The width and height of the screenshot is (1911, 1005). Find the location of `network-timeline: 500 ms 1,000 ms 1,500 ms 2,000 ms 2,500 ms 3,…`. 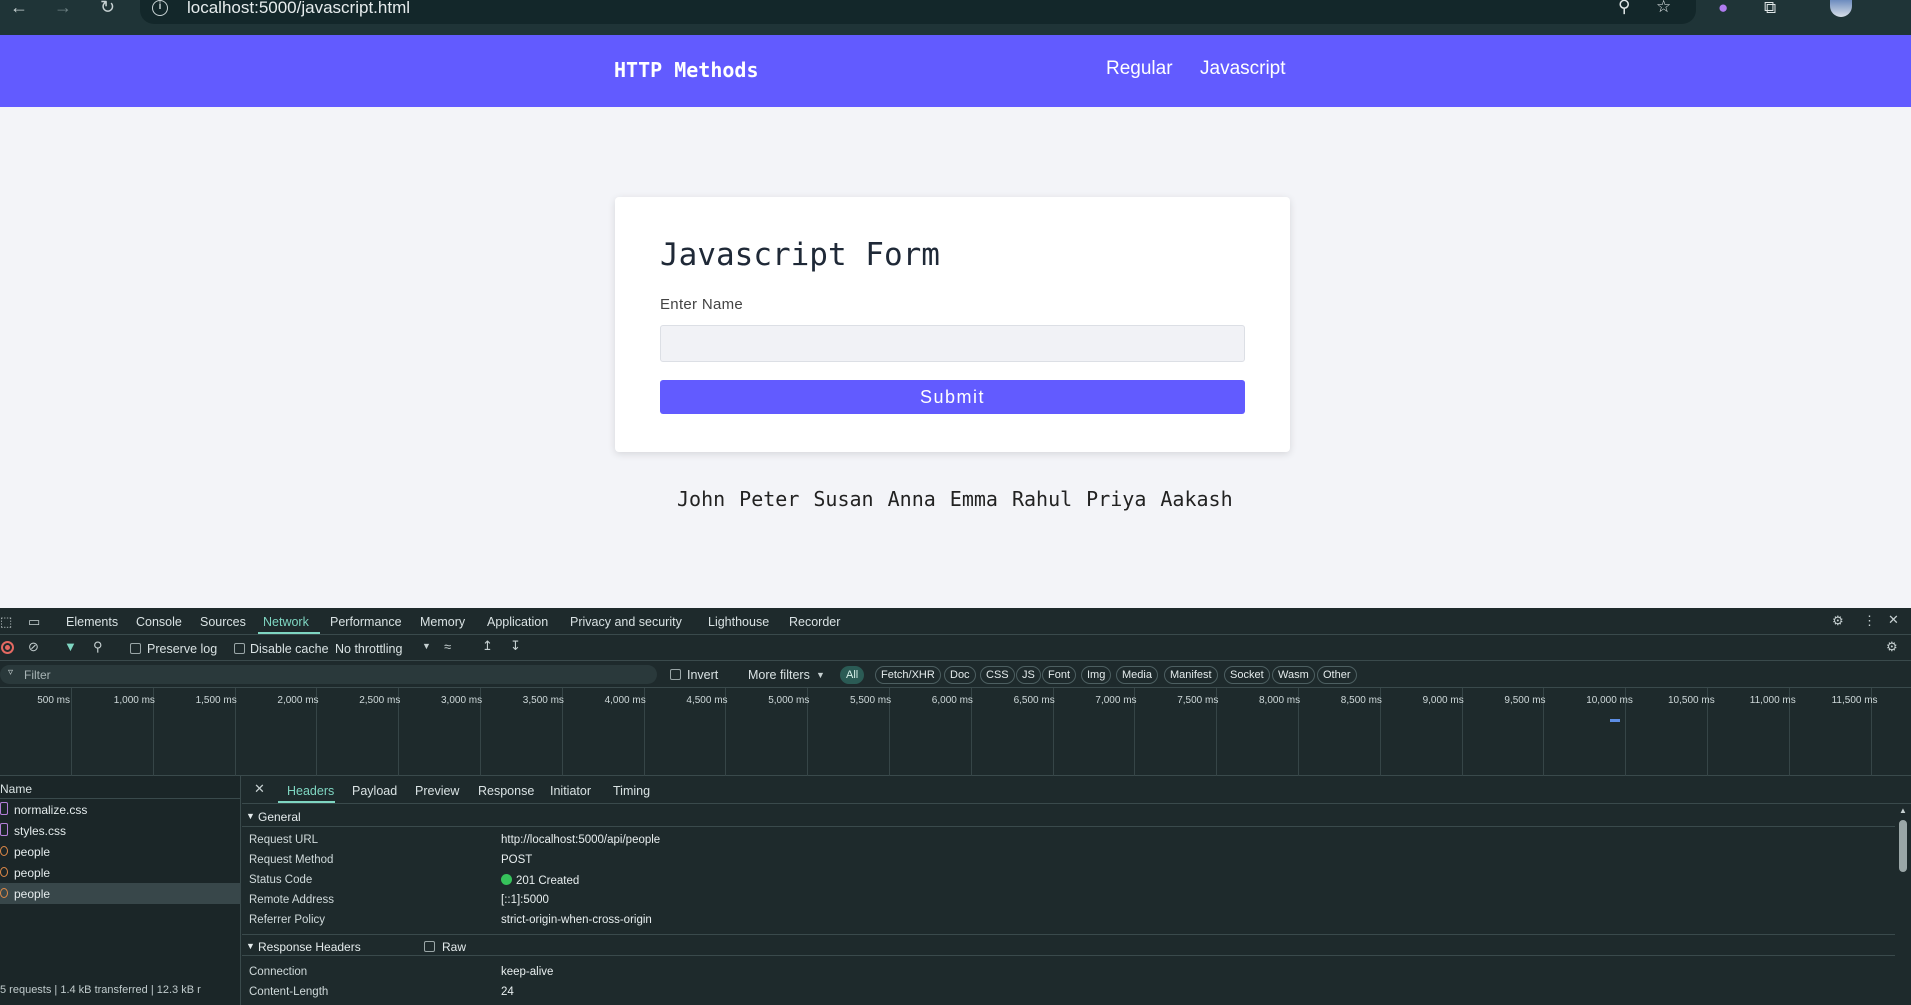

network-timeline: 500 ms 1,000 ms 1,500 ms 2,000 ms 2,500 ms 3,… is located at coordinates (955, 732).